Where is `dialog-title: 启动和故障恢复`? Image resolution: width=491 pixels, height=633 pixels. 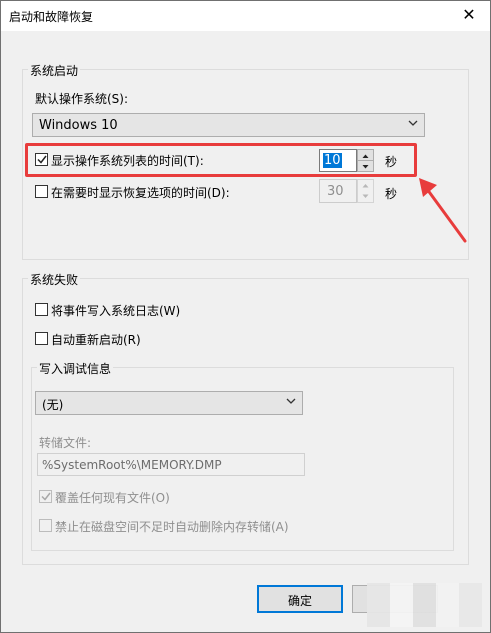 dialog-title: 启动和故障恢复 is located at coordinates (51, 17).